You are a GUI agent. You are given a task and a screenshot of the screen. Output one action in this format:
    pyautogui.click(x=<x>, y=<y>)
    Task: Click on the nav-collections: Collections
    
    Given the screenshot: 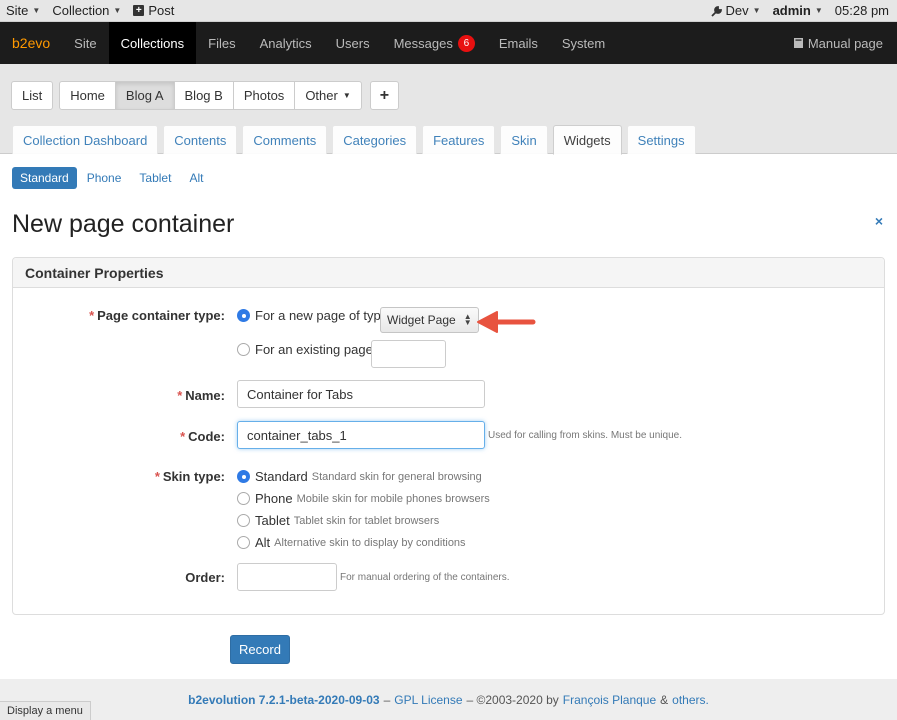 What is the action you would take?
    pyautogui.click(x=152, y=43)
    